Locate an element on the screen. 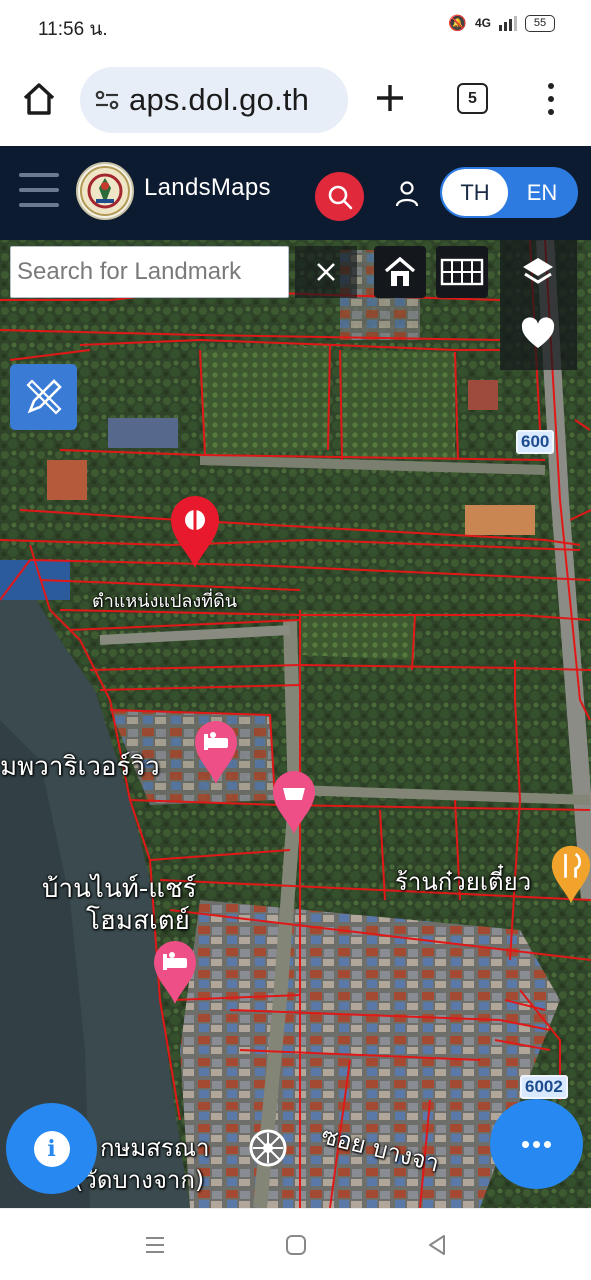 This screenshot has width=591, height=1280. resort-label: มพวาริเวอร์วิว is located at coordinates (80, 766).